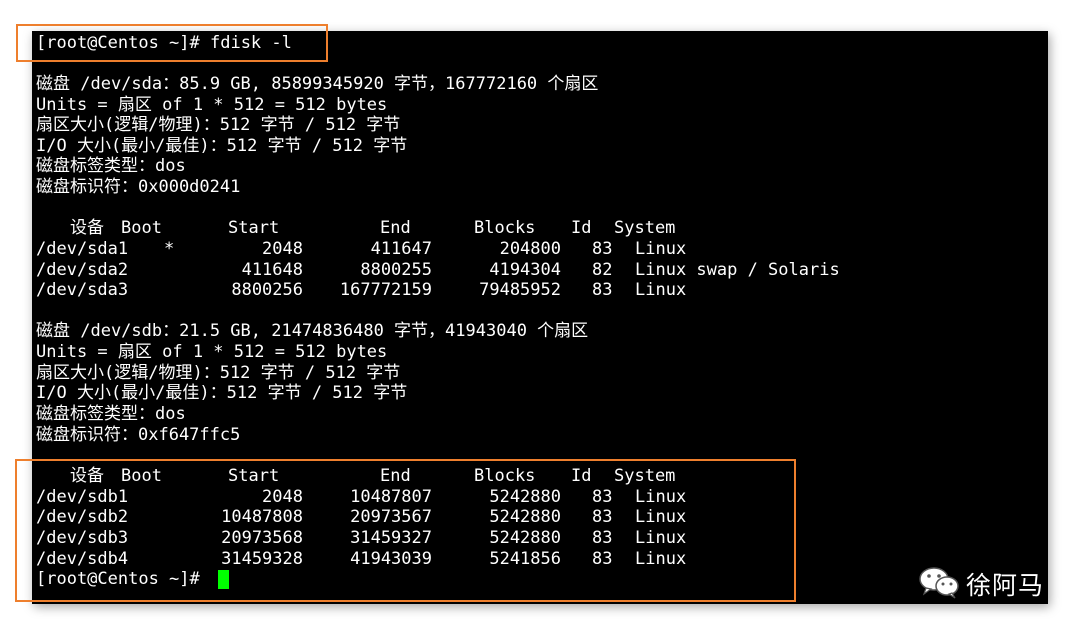 The width and height of the screenshot is (1080, 634). Describe the element at coordinates (272, 270) in the screenshot. I see `start-cell: 411648` at that location.